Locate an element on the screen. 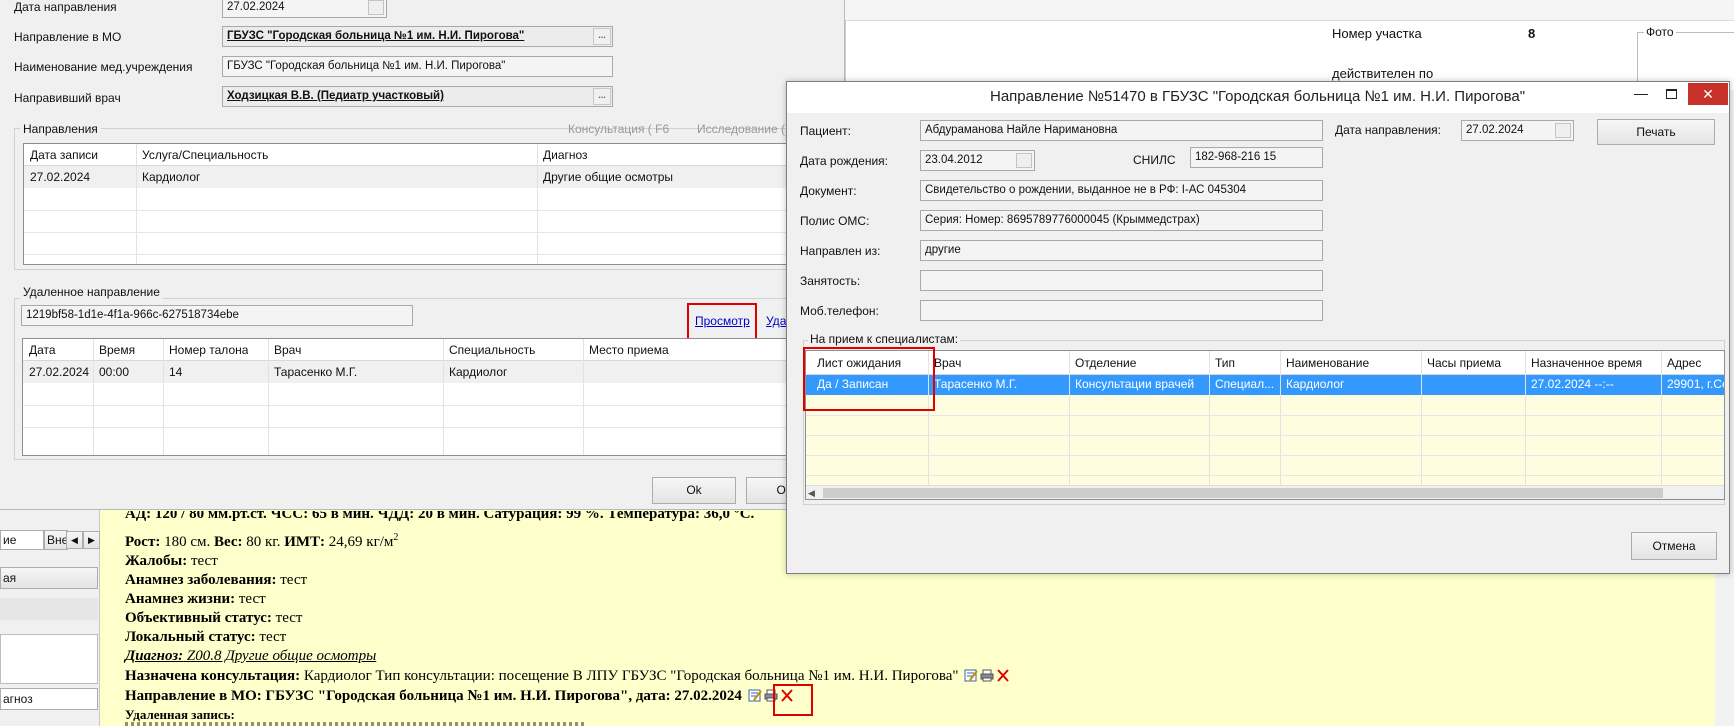 This screenshot has width=1734, height=726. remote-row-time: 00:00 is located at coordinates (114, 372).